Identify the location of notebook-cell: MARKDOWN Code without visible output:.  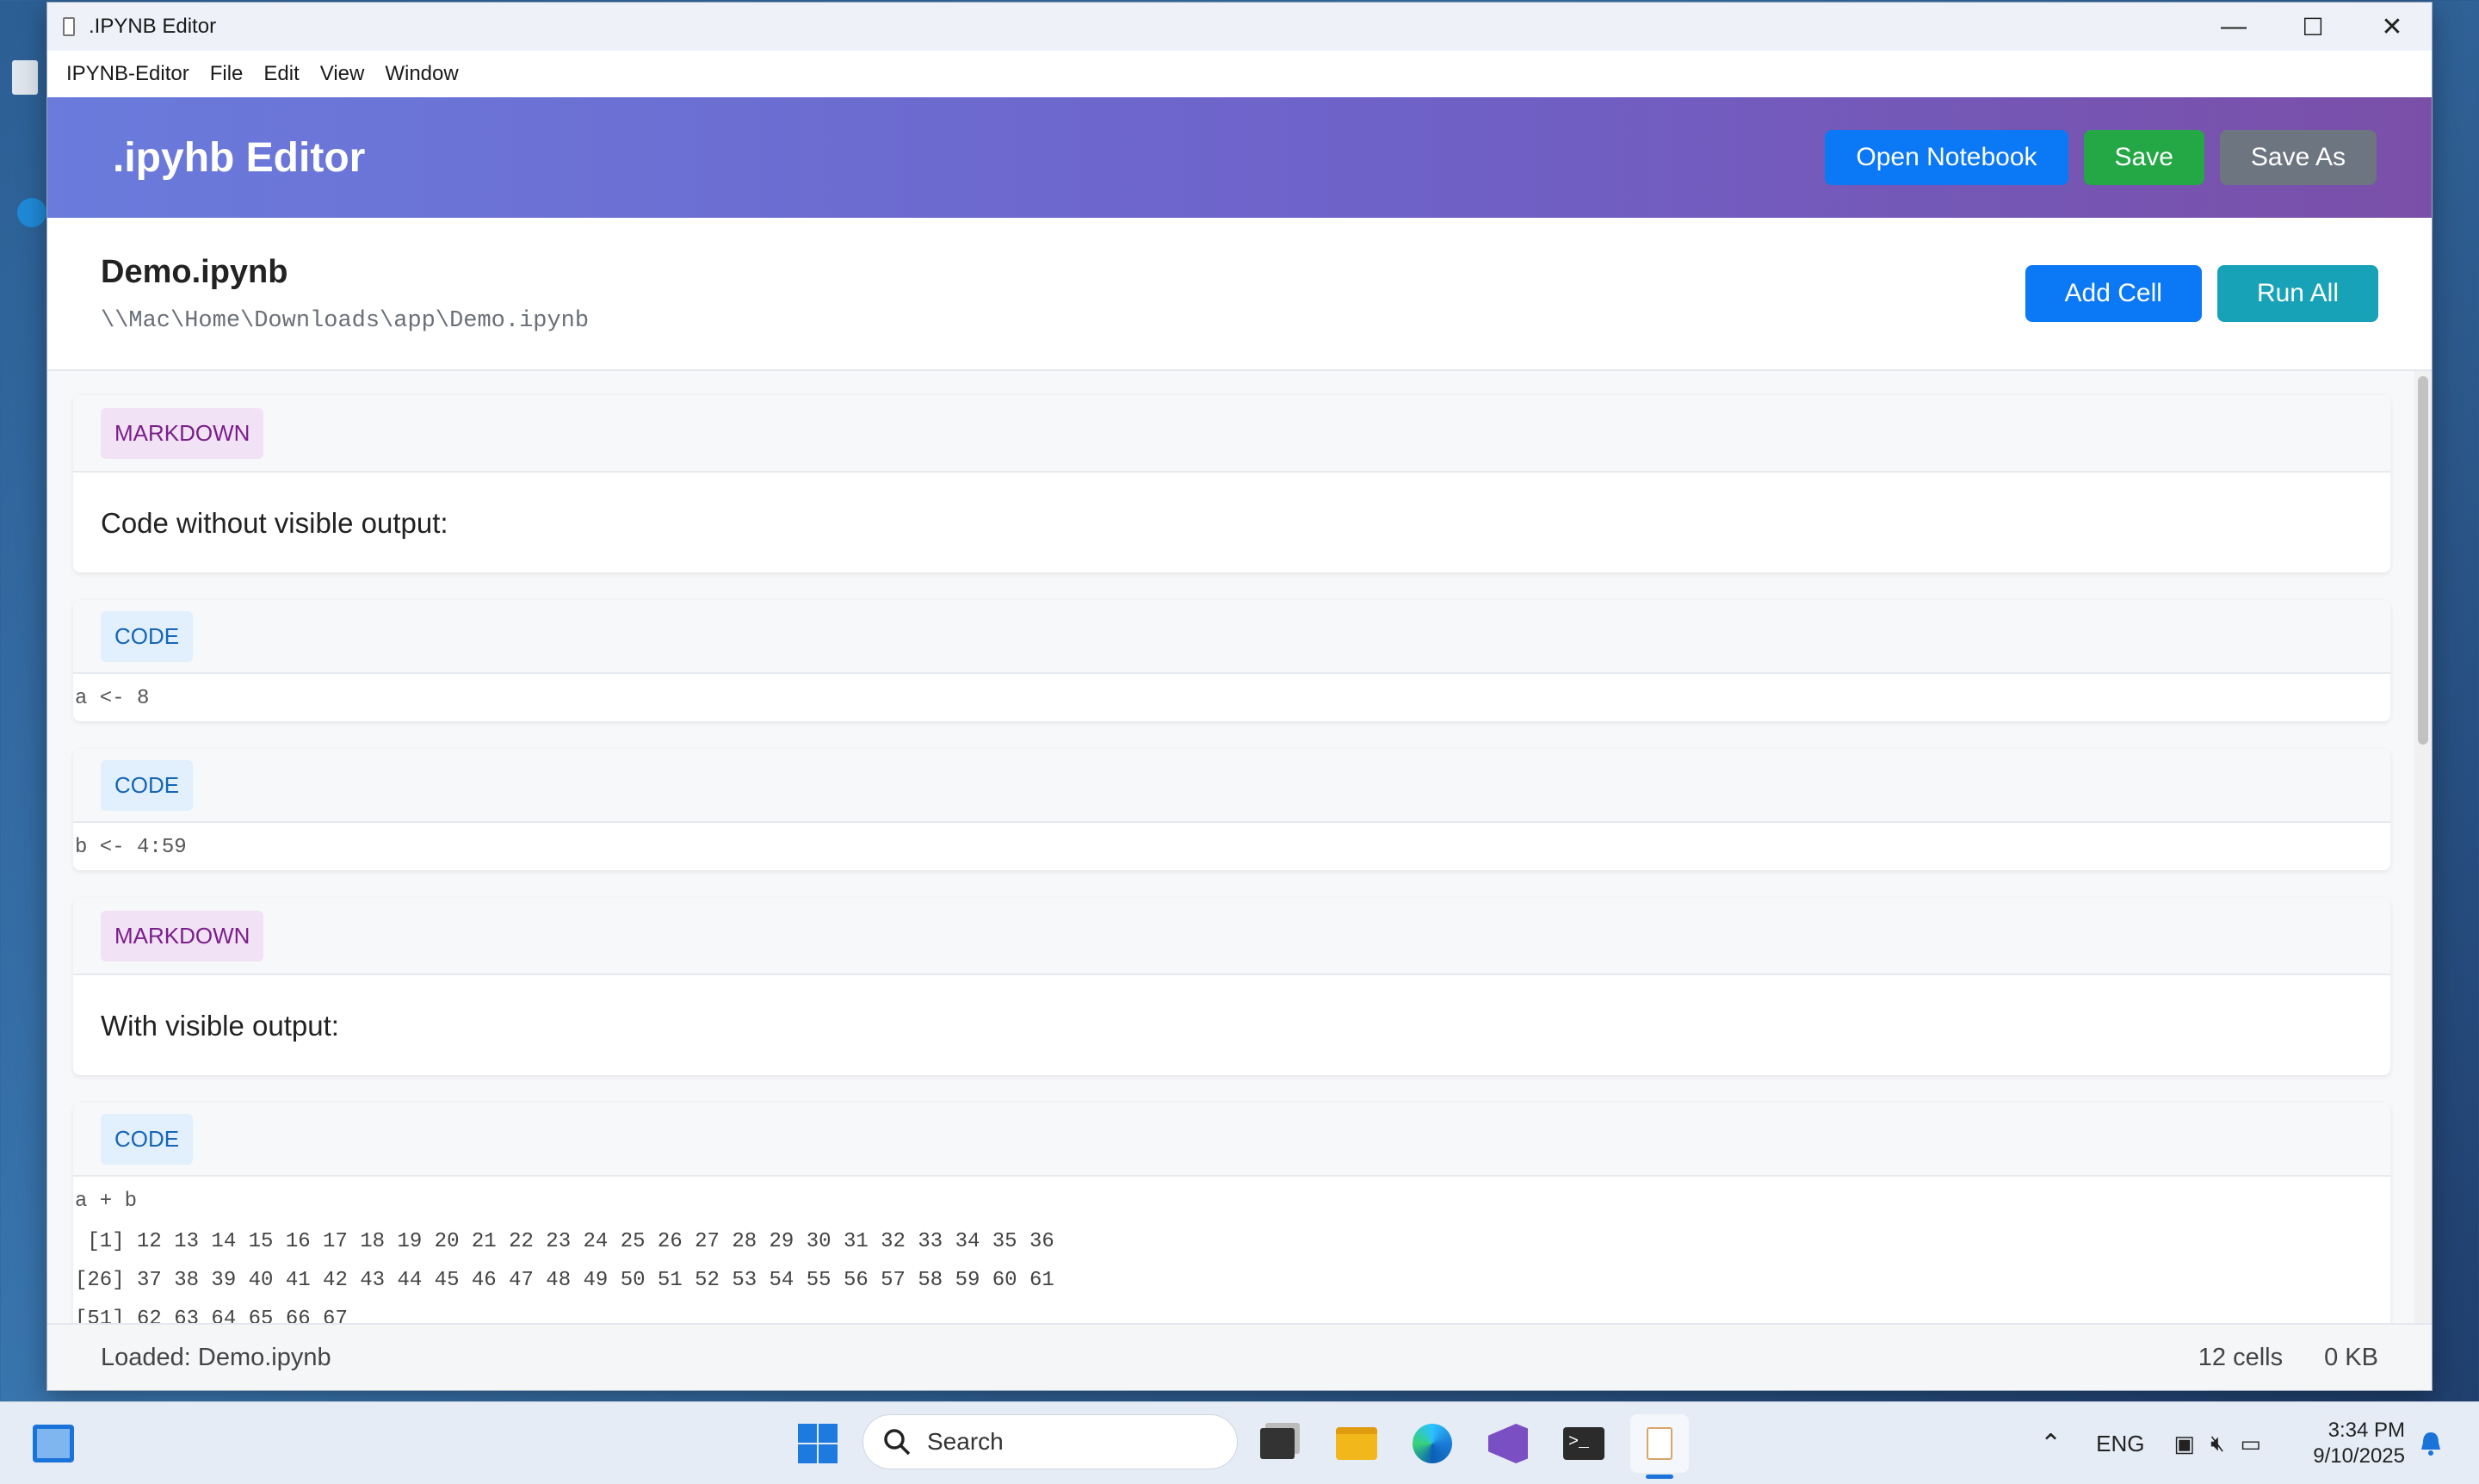
(1231, 483).